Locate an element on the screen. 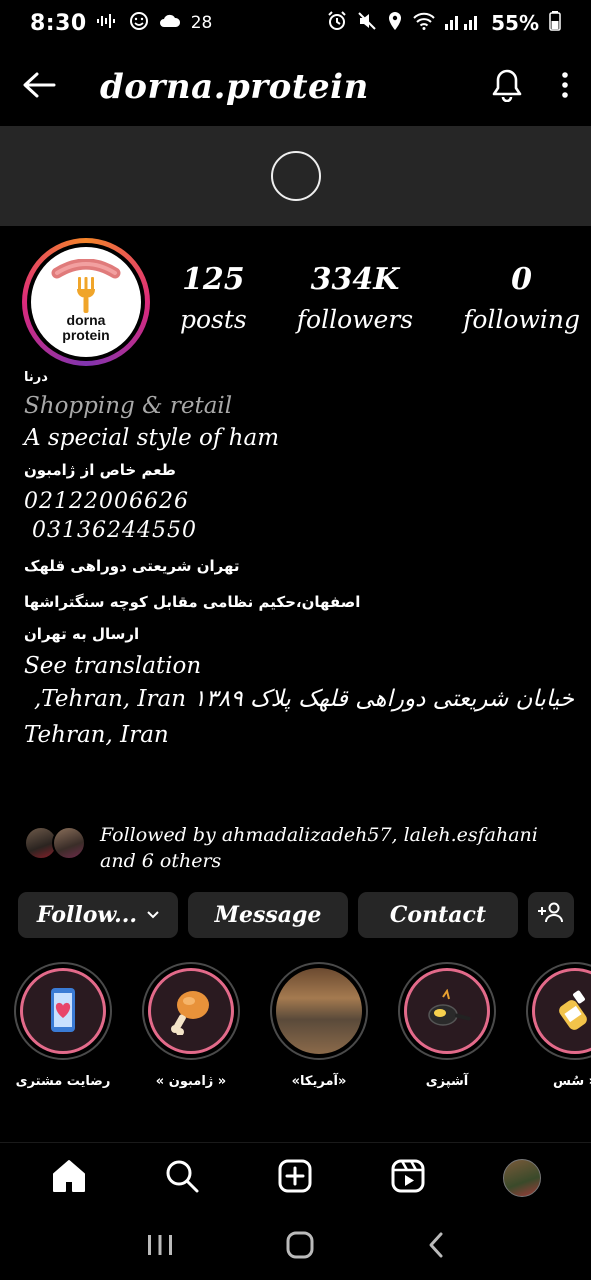 The height and width of the screenshot is (1280, 591). home-button-icon is located at coordinates (300, 1247).